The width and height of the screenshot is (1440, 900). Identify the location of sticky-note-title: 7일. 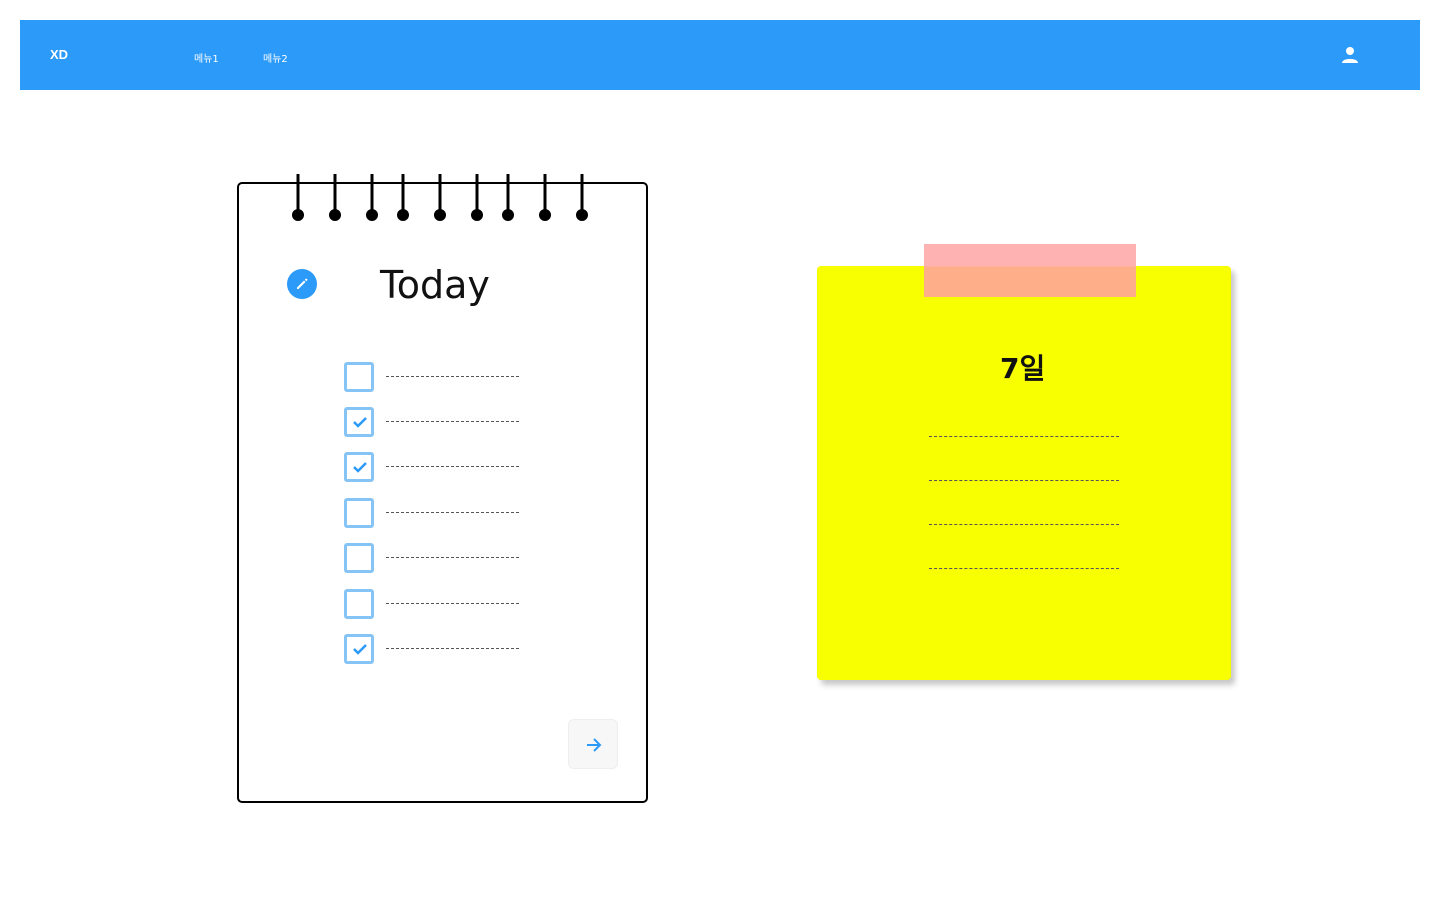
(1023, 368).